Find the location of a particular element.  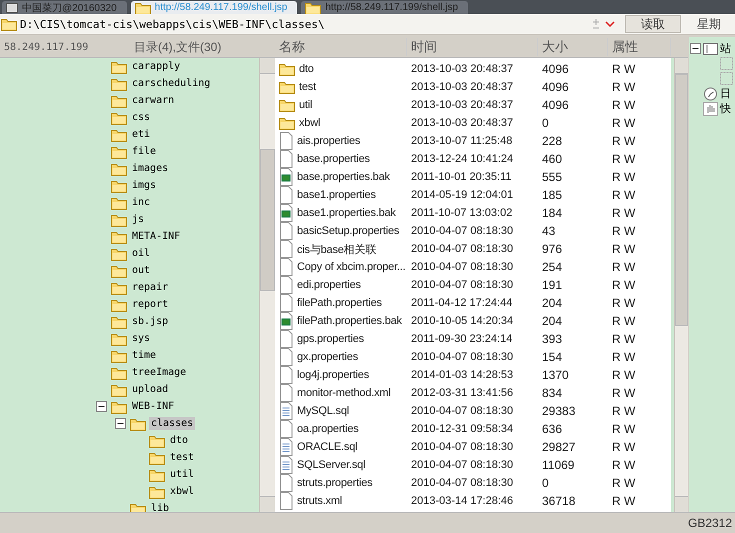

table-cell-text: 393 is located at coordinates (552, 339).